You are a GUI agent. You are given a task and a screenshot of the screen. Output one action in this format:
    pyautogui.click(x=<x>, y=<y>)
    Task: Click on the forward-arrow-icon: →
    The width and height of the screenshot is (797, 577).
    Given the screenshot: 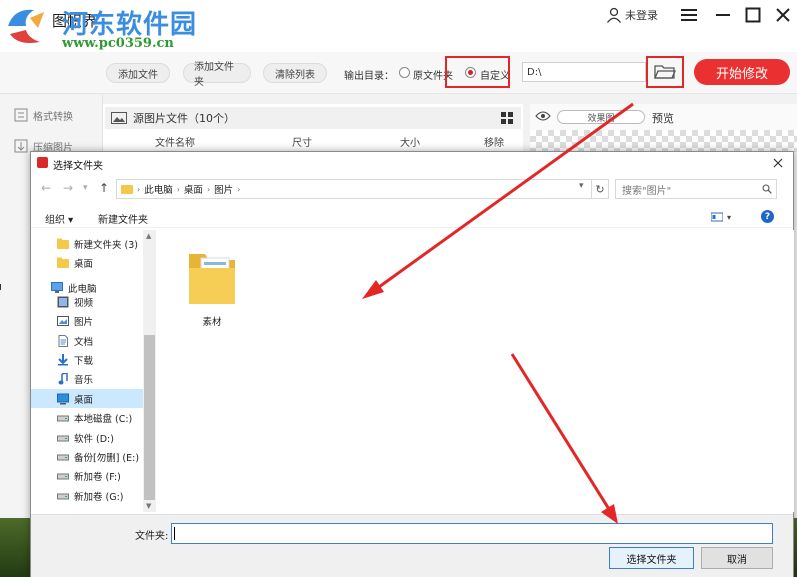 What is the action you would take?
    pyautogui.click(x=68, y=188)
    